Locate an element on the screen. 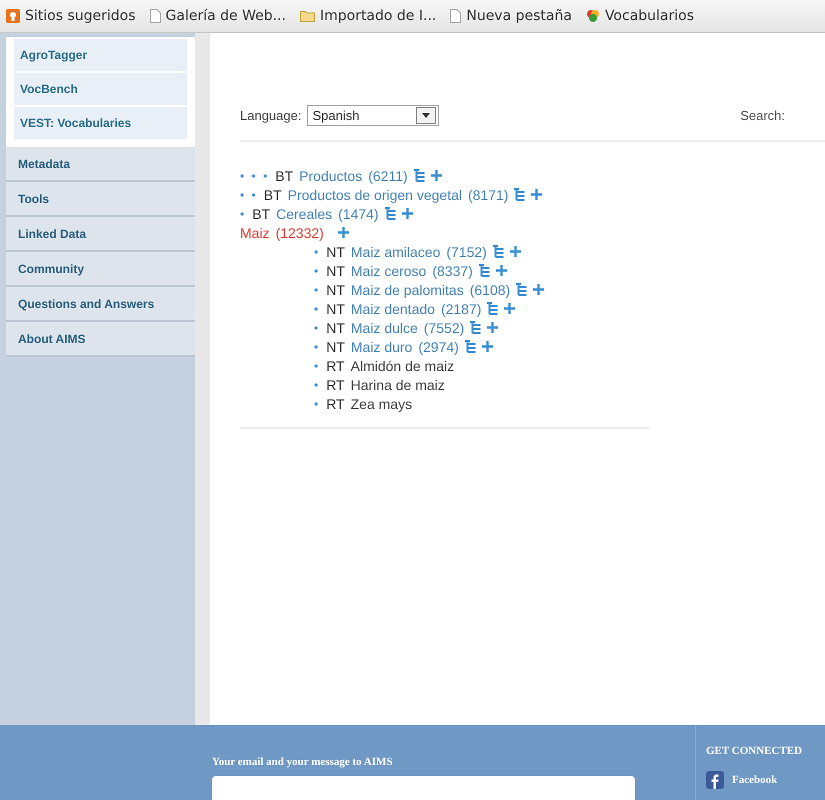 Image resolution: width=825 pixels, height=800 pixels. term-link: Maiz amilaceo is located at coordinates (395, 252).